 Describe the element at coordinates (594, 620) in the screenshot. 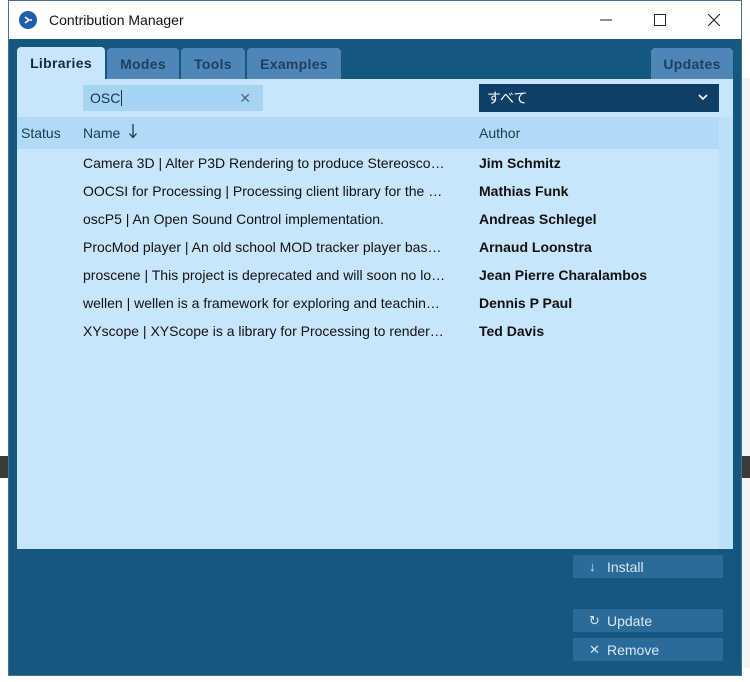

I see `refresh-icon: ↻` at that location.